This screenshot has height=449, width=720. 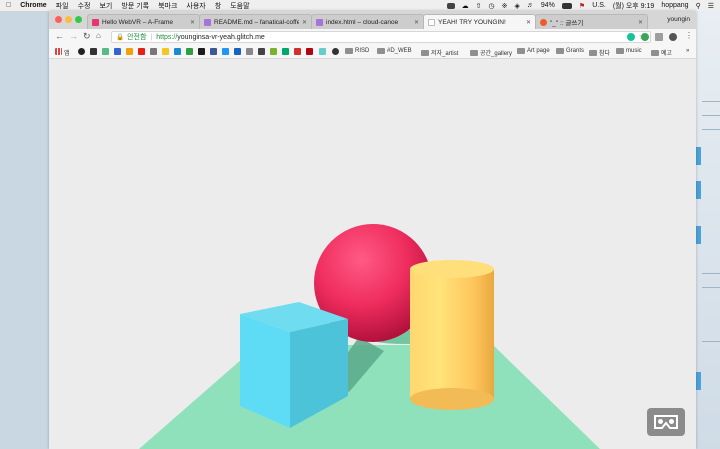 What do you see at coordinates (399, 51) in the screenshot?
I see `bookmark-label: #D_WEB` at bounding box center [399, 51].